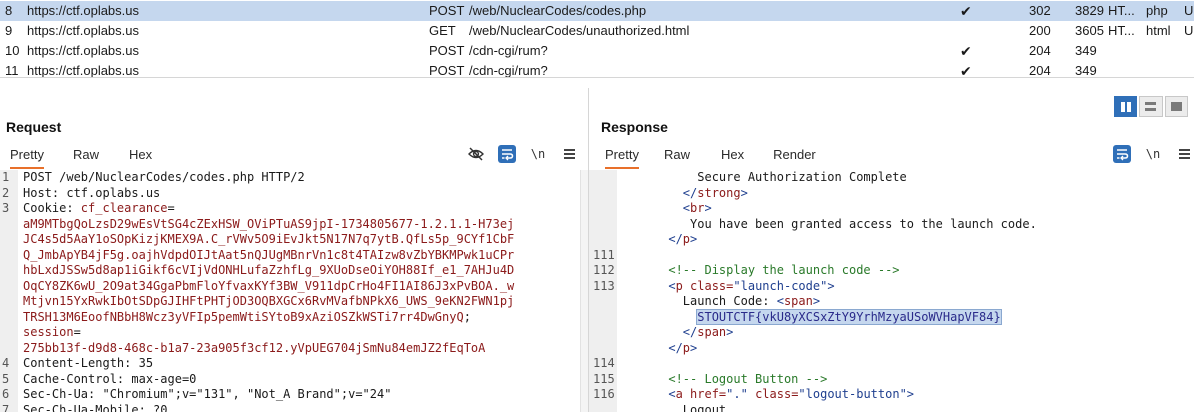  What do you see at coordinates (1040, 30) in the screenshot?
I see `row-status: 200` at bounding box center [1040, 30].